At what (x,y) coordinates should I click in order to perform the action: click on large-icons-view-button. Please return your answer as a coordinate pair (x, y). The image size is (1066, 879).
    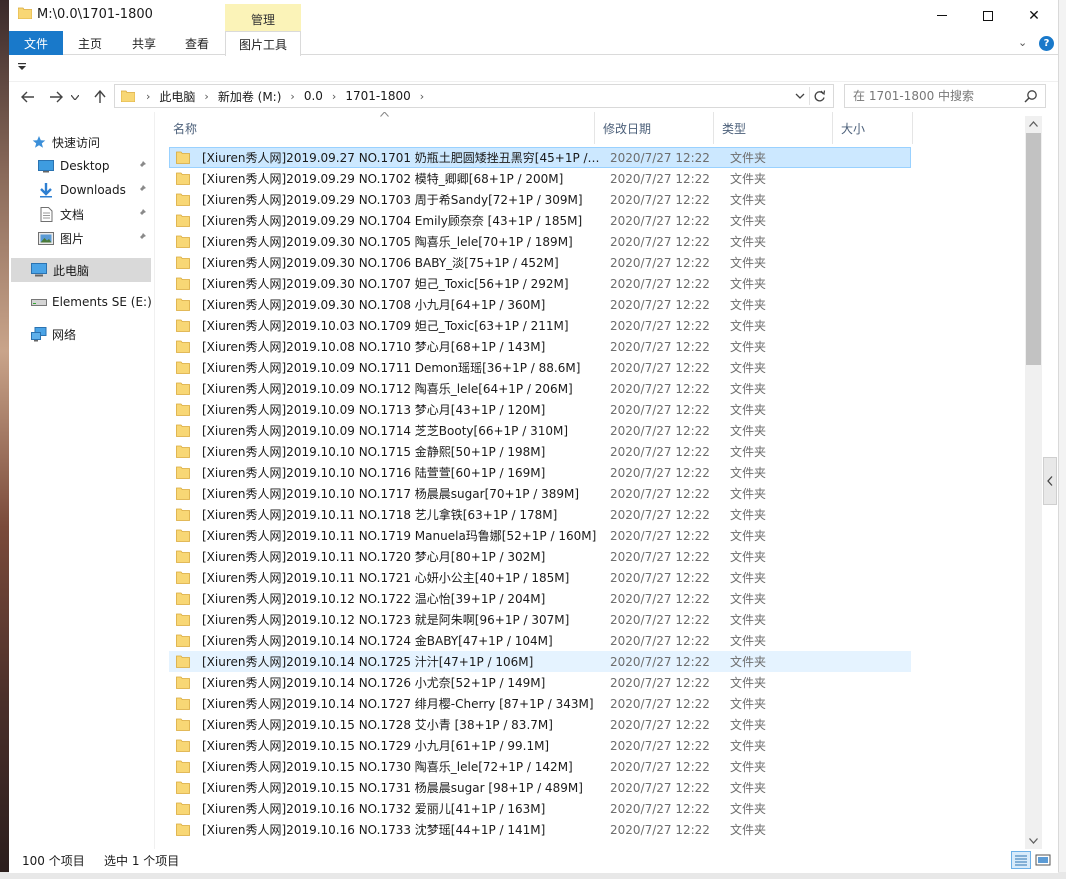
    Looking at the image, I should click on (1043, 860).